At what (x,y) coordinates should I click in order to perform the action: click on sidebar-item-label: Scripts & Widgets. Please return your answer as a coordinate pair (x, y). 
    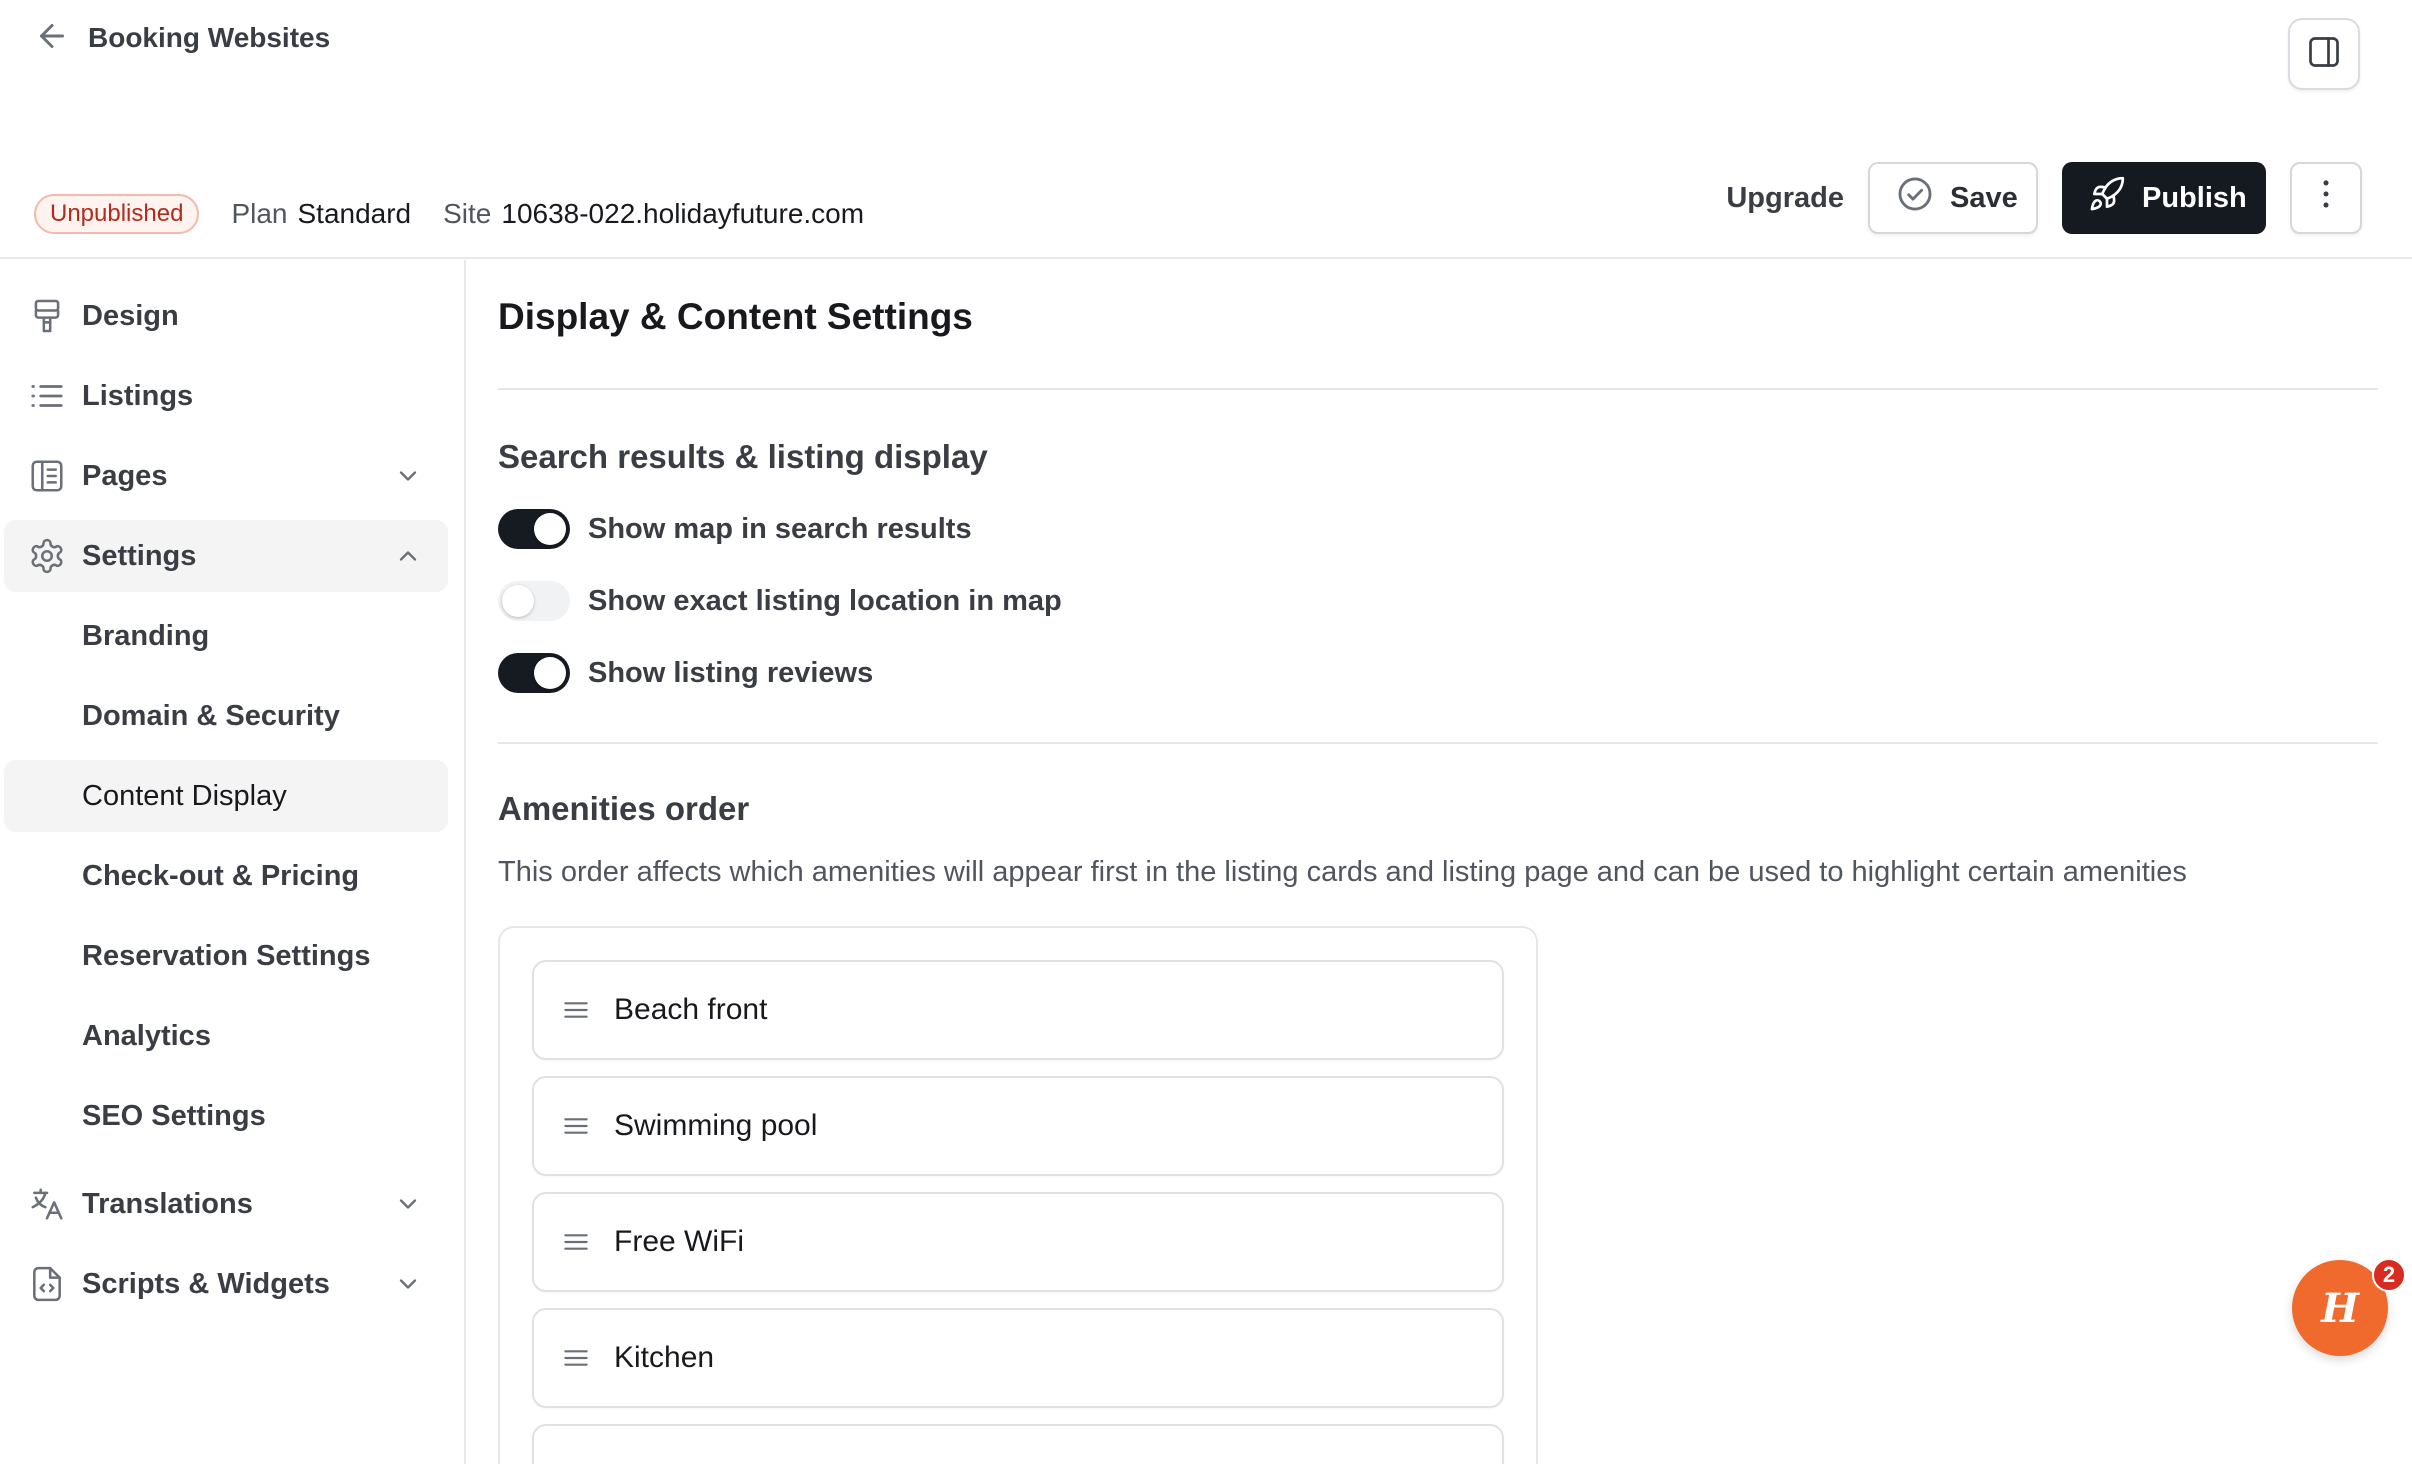
    Looking at the image, I should click on (206, 1283).